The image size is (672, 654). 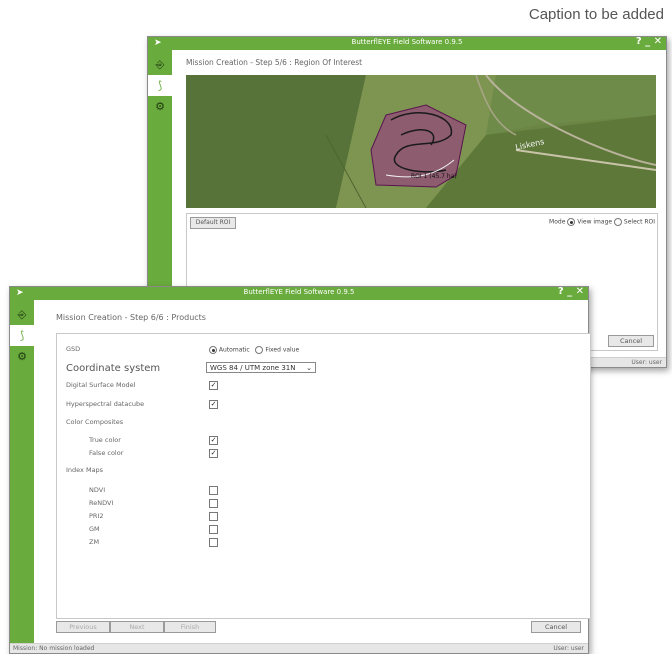 What do you see at coordinates (571, 222) in the screenshot?
I see `view-image-radio` at bounding box center [571, 222].